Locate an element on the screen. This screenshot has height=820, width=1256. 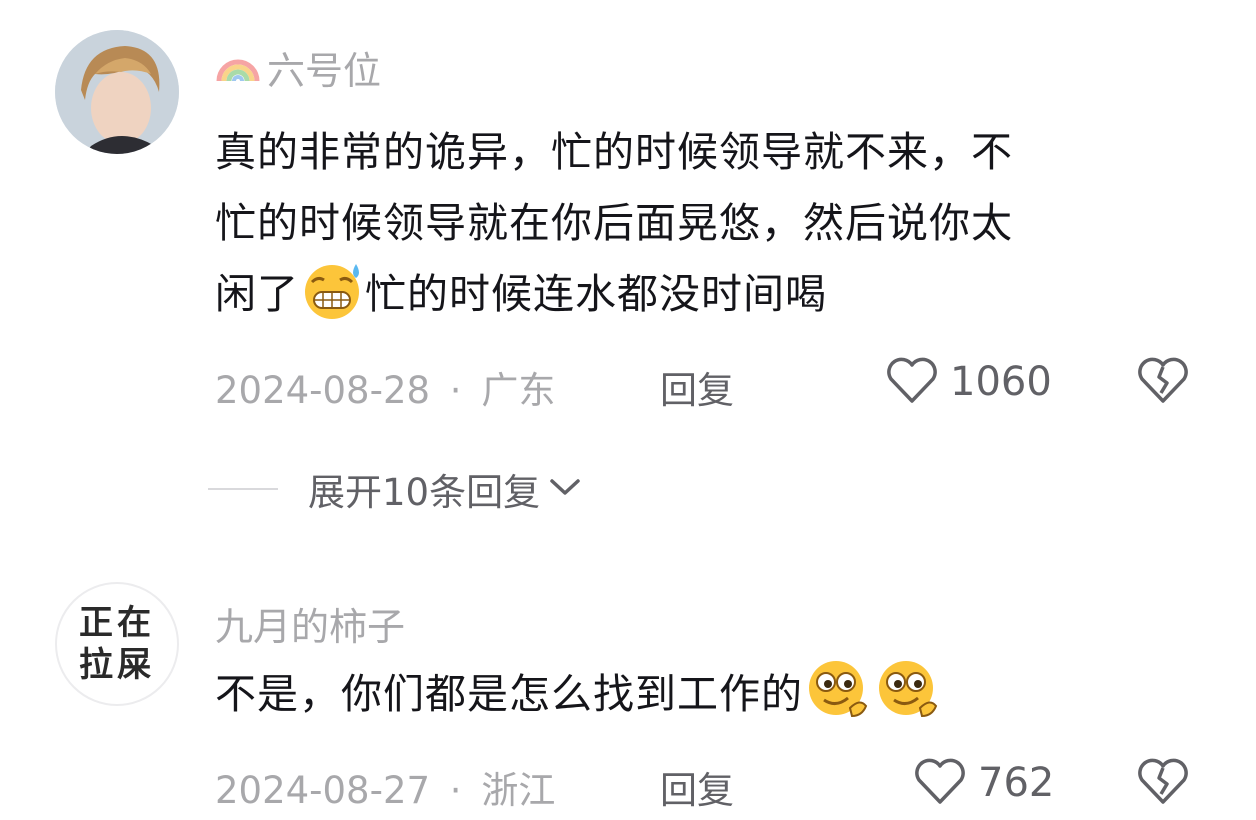
avatar-photo is located at coordinates (117, 92).